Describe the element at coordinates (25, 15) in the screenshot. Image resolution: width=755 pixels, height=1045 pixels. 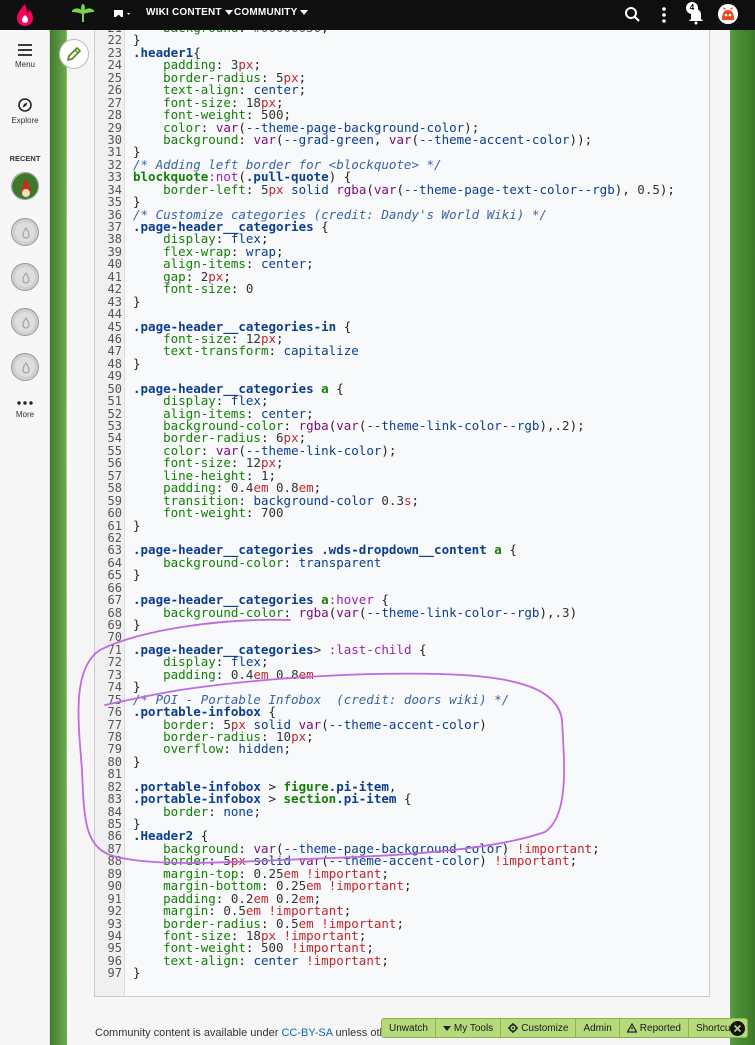
I see `fandom-logo-icon` at that location.